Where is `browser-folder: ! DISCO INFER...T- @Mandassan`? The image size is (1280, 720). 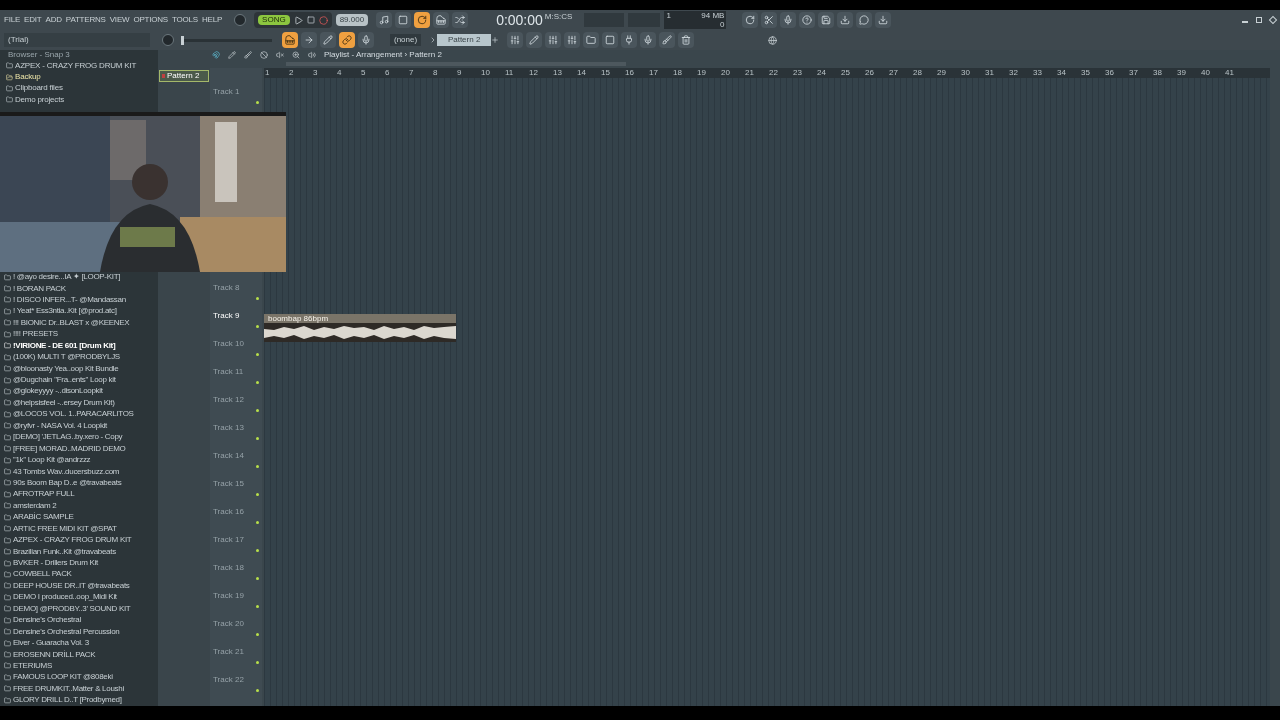 browser-folder: ! DISCO INFER...T- @Mandassan is located at coordinates (79, 300).